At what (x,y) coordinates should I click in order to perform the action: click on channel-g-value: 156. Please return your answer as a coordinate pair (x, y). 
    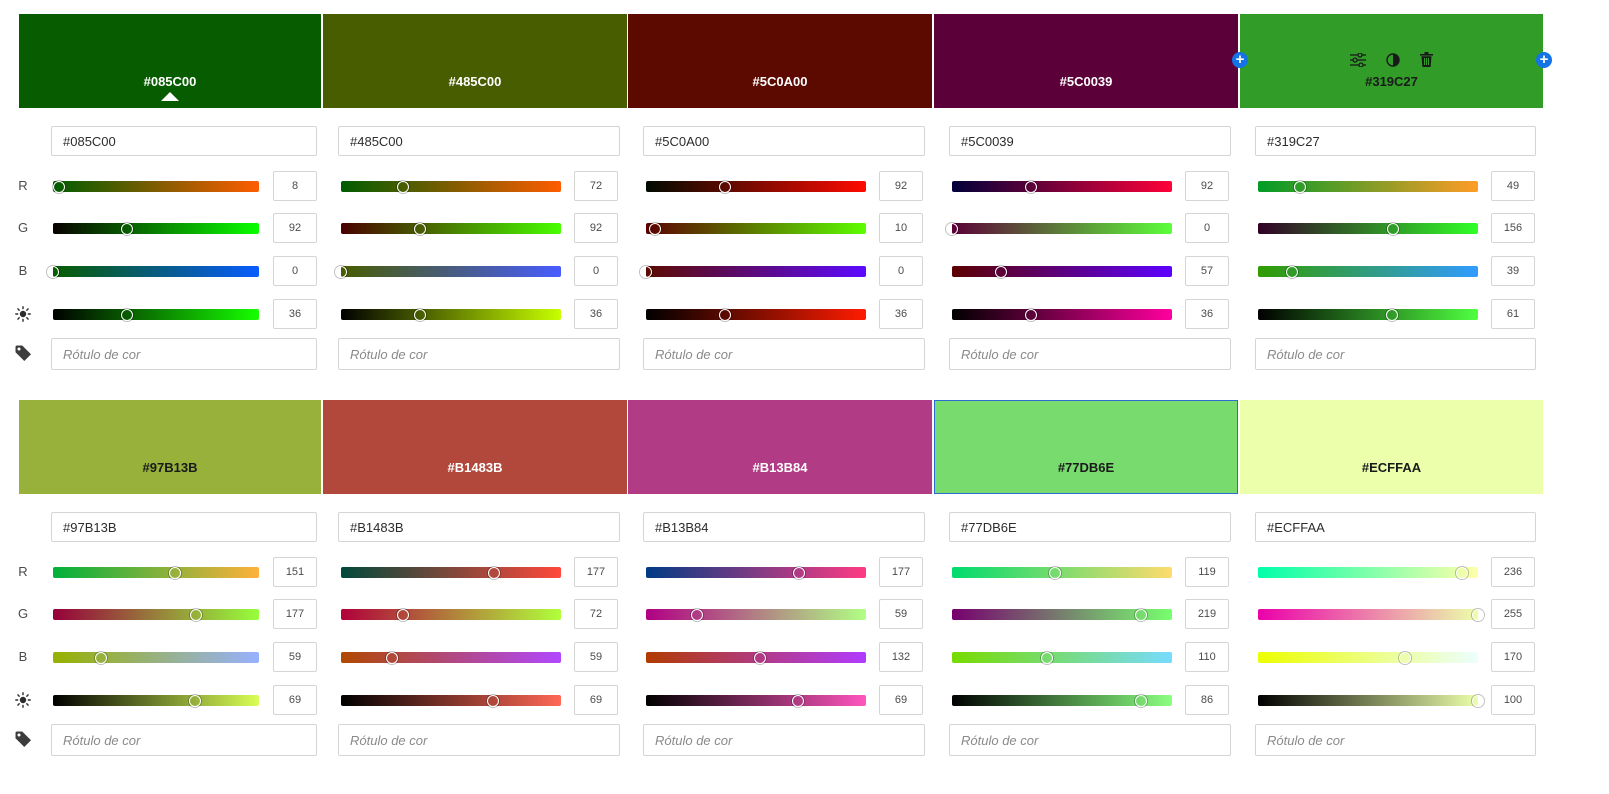
    Looking at the image, I should click on (1513, 228).